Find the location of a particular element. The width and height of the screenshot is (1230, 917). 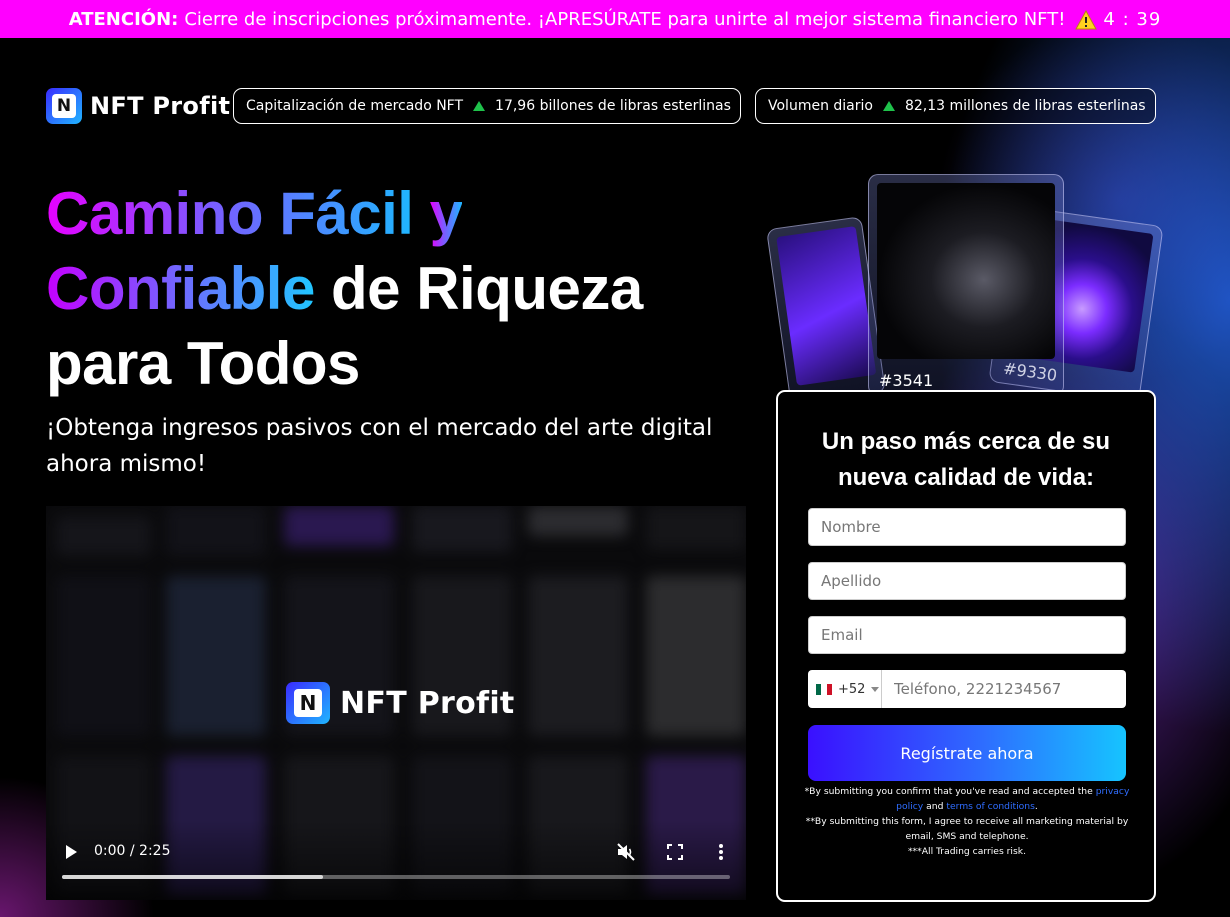

country-code: +52 is located at coordinates (852, 689).